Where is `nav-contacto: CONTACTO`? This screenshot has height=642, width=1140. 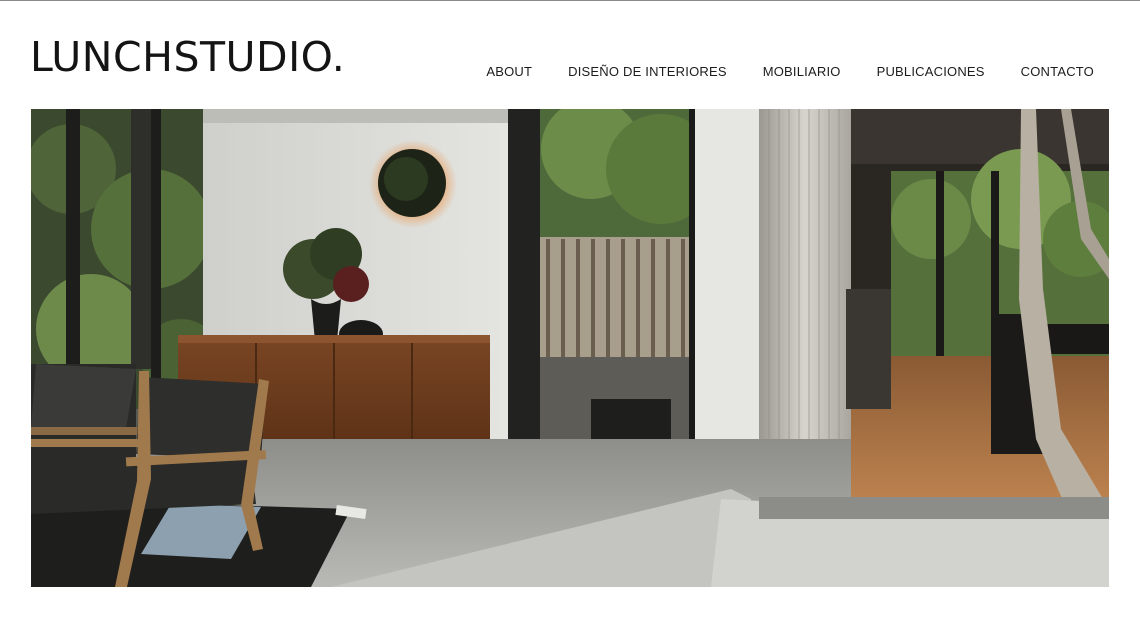 nav-contacto: CONTACTO is located at coordinates (1057, 71).